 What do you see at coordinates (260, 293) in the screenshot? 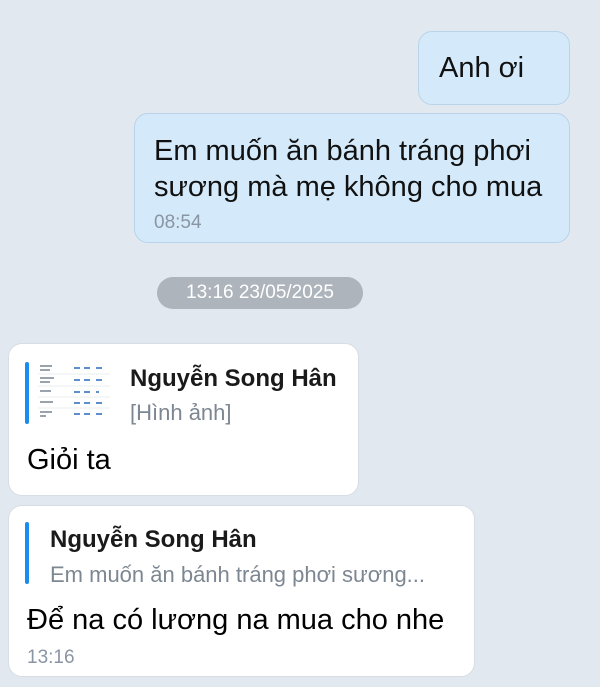
I see `date-separator: 13:16 23/05/2025` at bounding box center [260, 293].